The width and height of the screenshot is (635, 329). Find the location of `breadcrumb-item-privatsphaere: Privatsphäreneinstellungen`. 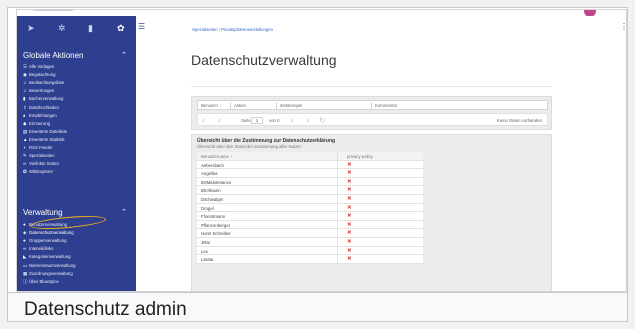

breadcrumb-item-privatsphaere: Privatsphäreneinstellungen is located at coordinates (247, 29).